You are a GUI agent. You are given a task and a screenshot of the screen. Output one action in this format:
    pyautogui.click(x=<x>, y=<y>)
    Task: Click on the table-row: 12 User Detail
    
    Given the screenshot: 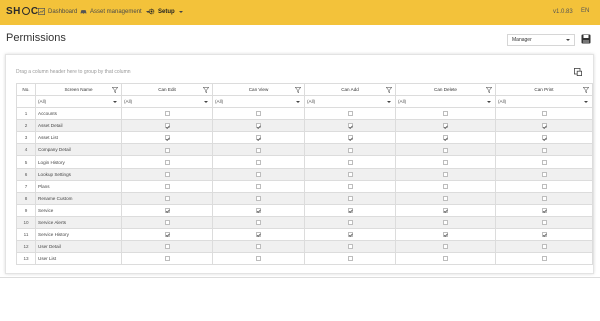 What is the action you would take?
    pyautogui.click(x=304, y=247)
    